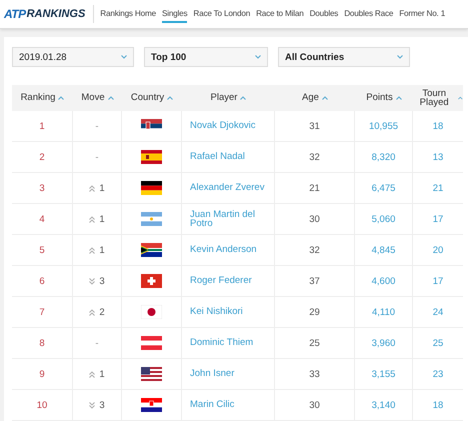 The image size is (468, 421). Describe the element at coordinates (384, 343) in the screenshot. I see `points-cell: 3,960` at that location.